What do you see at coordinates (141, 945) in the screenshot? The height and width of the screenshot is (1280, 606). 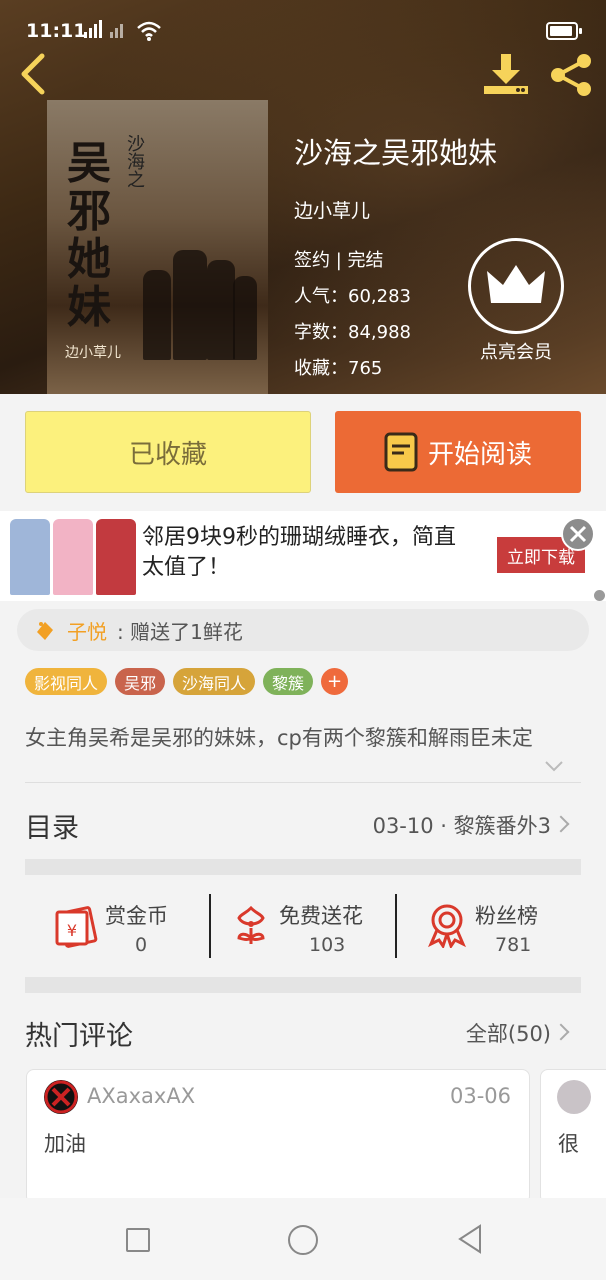 I see `reward-coins-value: 0` at bounding box center [141, 945].